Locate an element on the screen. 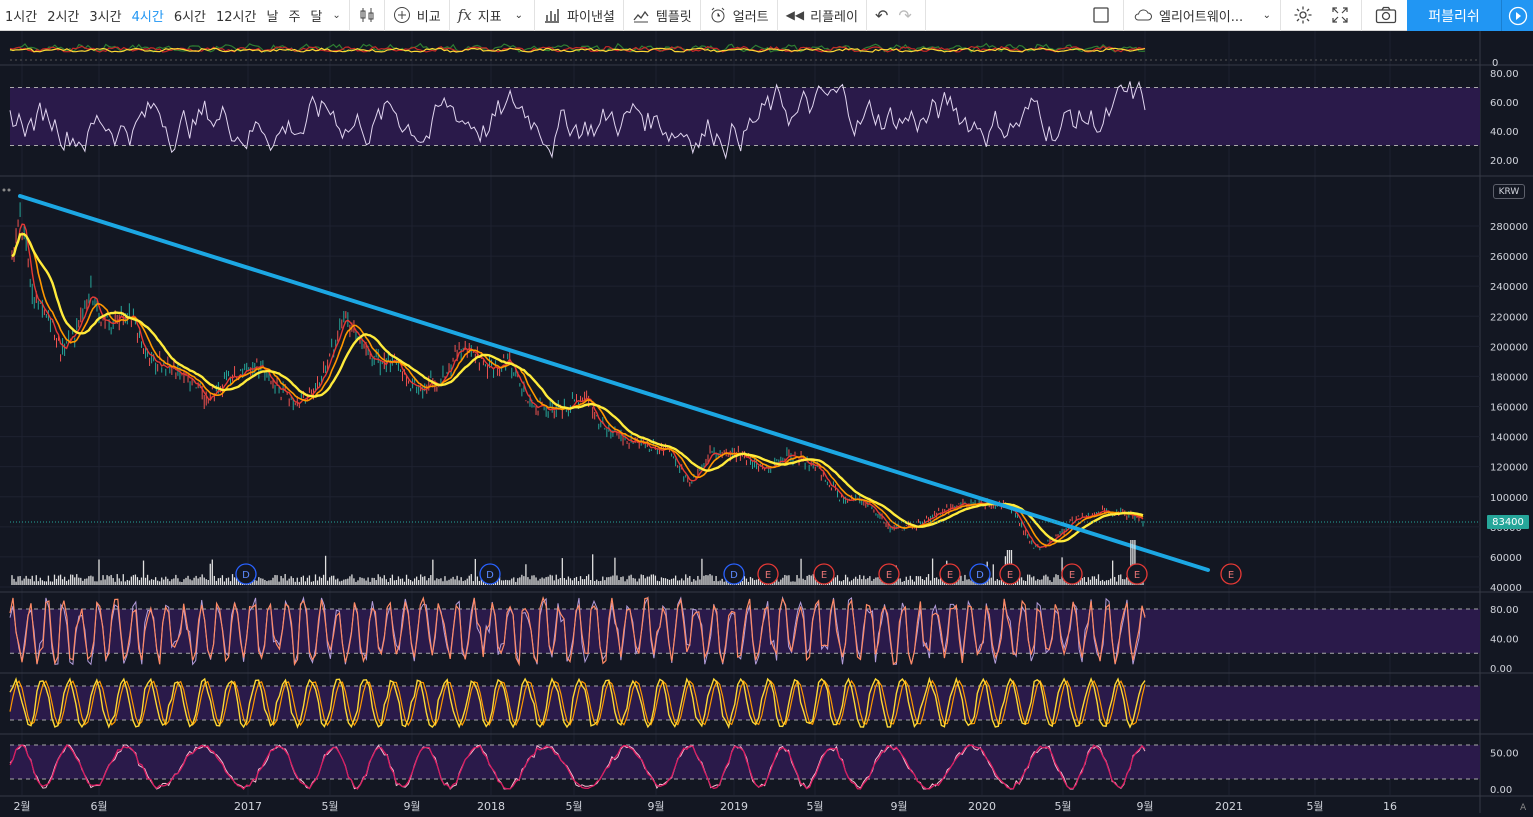 Image resolution: width=1533 pixels, height=817 pixels. top-osc-yellow-line is located at coordinates (577, 50).